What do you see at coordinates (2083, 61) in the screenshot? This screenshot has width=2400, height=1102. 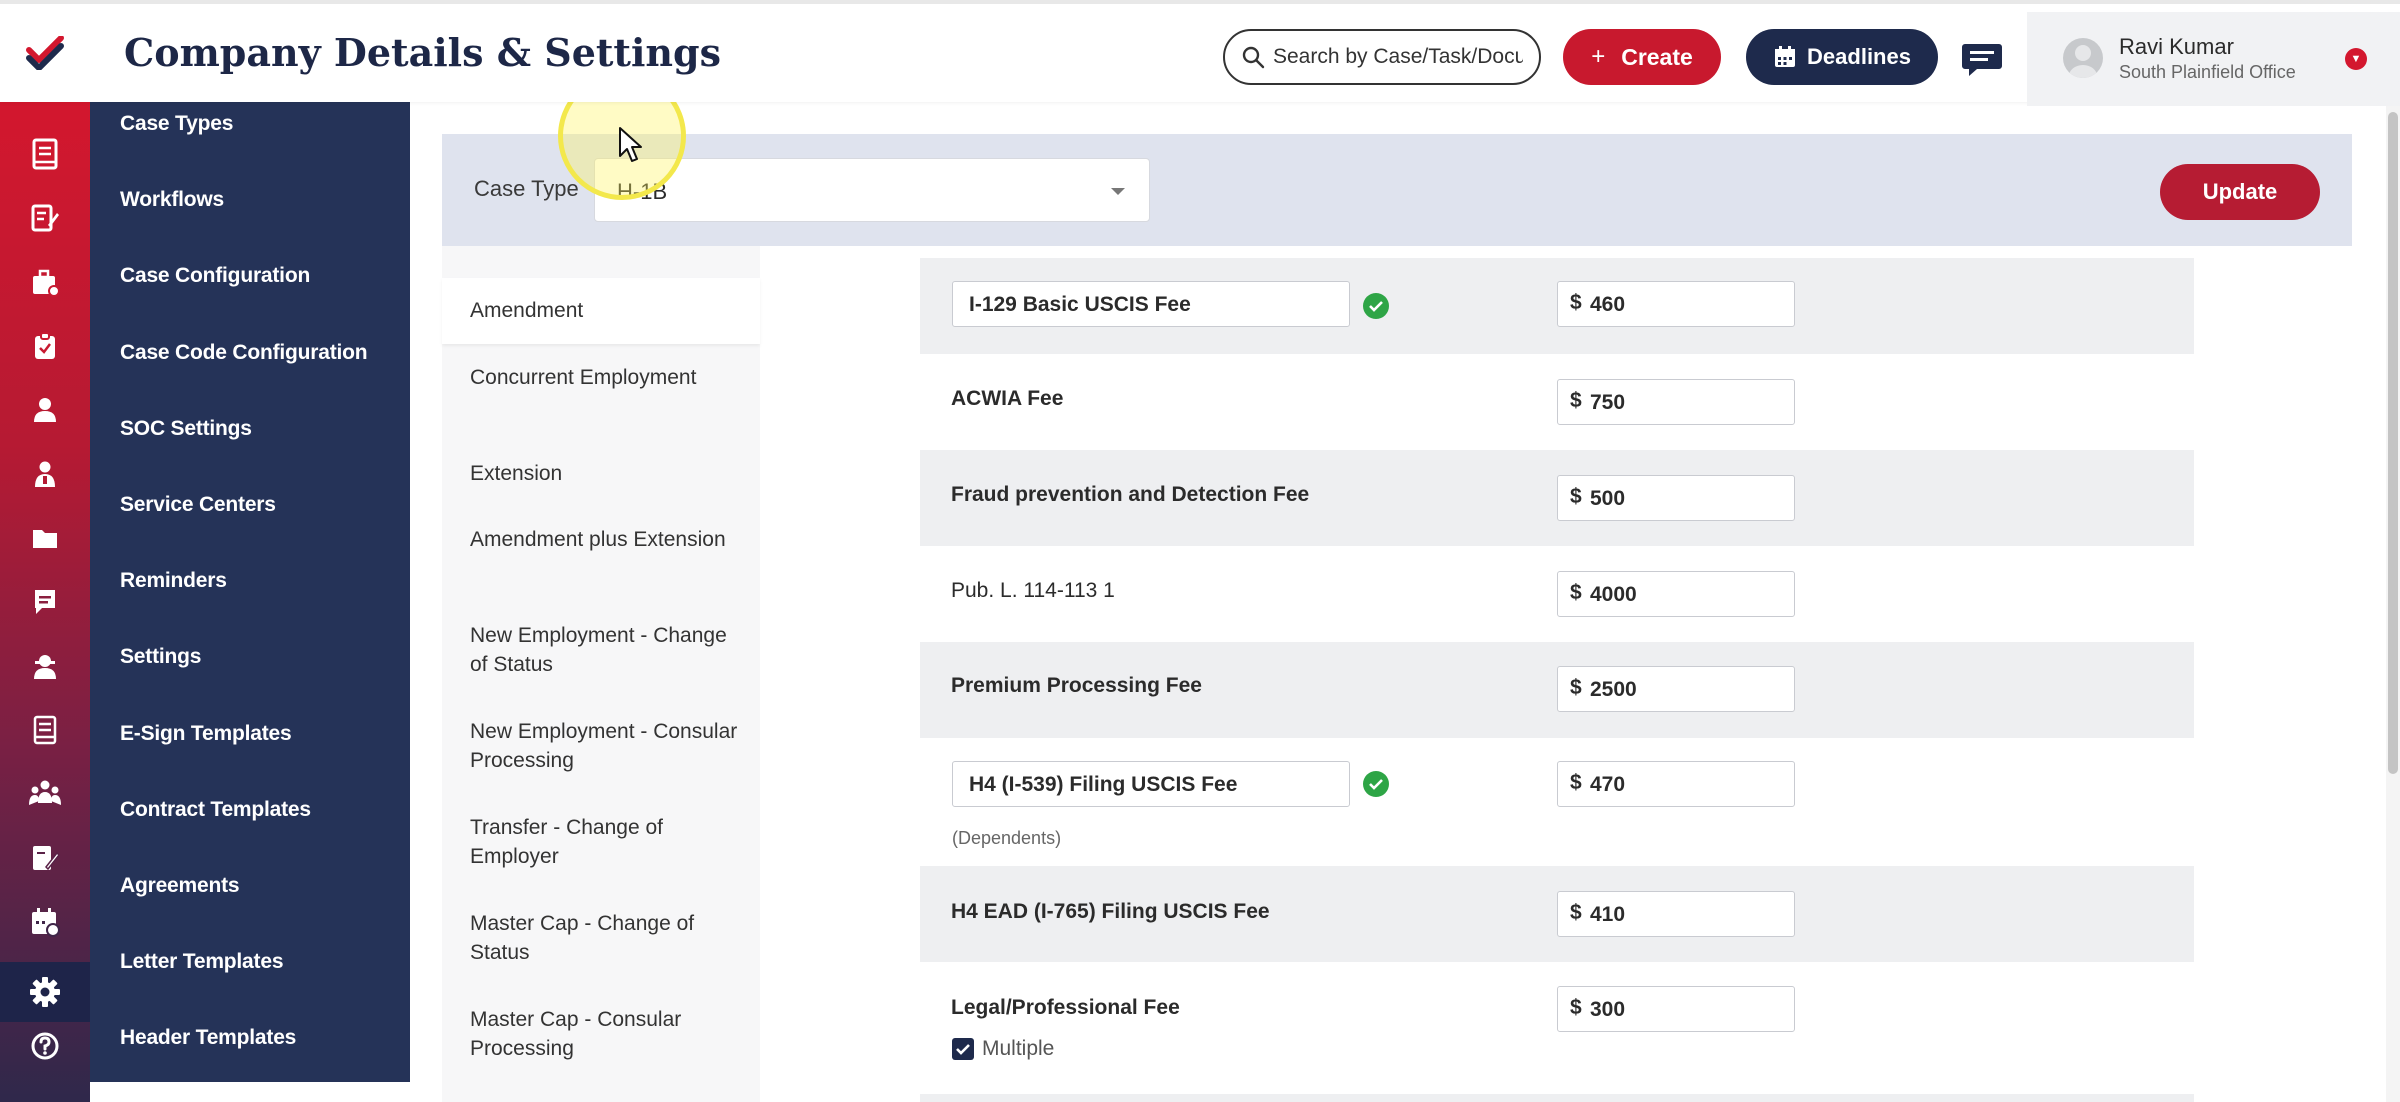 I see `user-silhouette-icon` at bounding box center [2083, 61].